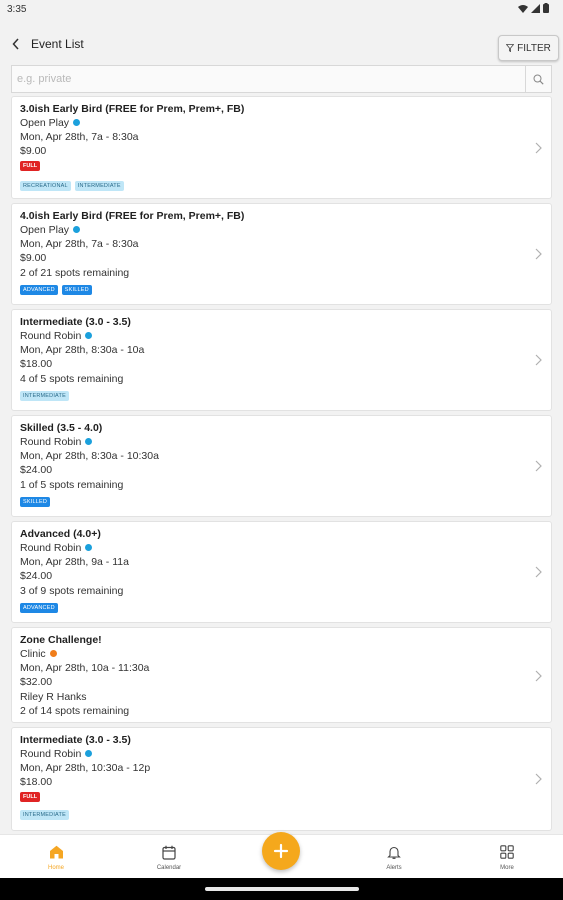  What do you see at coordinates (36, 682) in the screenshot?
I see `event-price: $32.00` at bounding box center [36, 682].